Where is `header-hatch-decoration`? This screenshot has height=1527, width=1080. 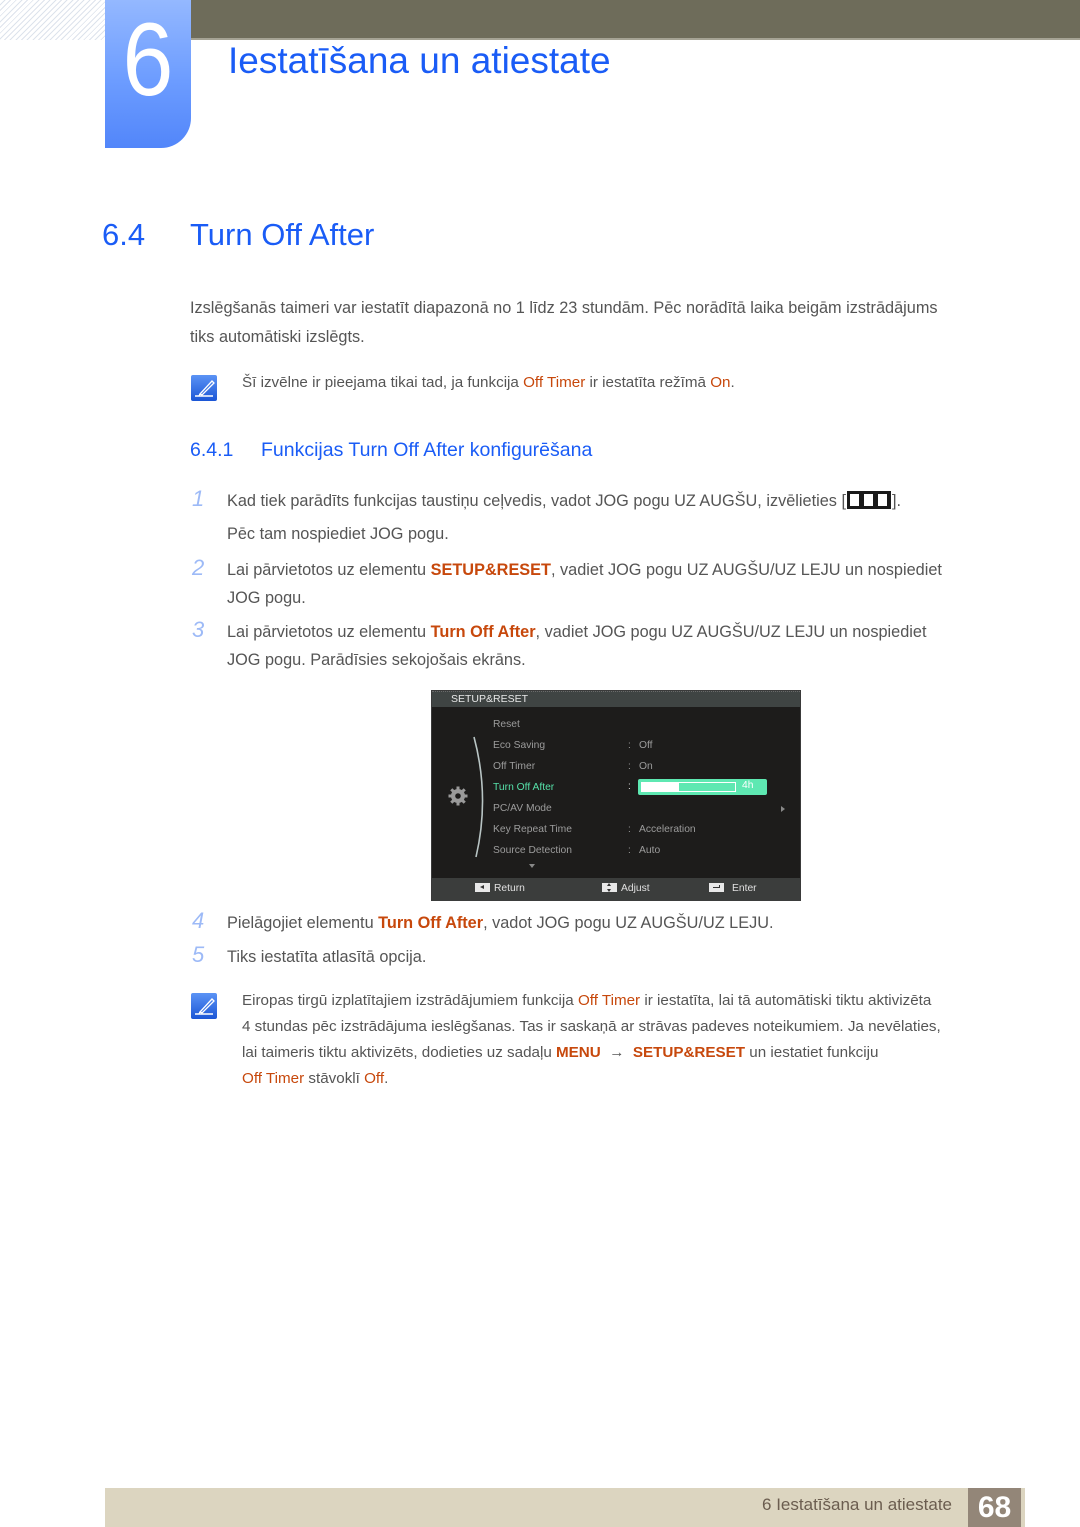
header-hatch-decoration is located at coordinates (52, 20).